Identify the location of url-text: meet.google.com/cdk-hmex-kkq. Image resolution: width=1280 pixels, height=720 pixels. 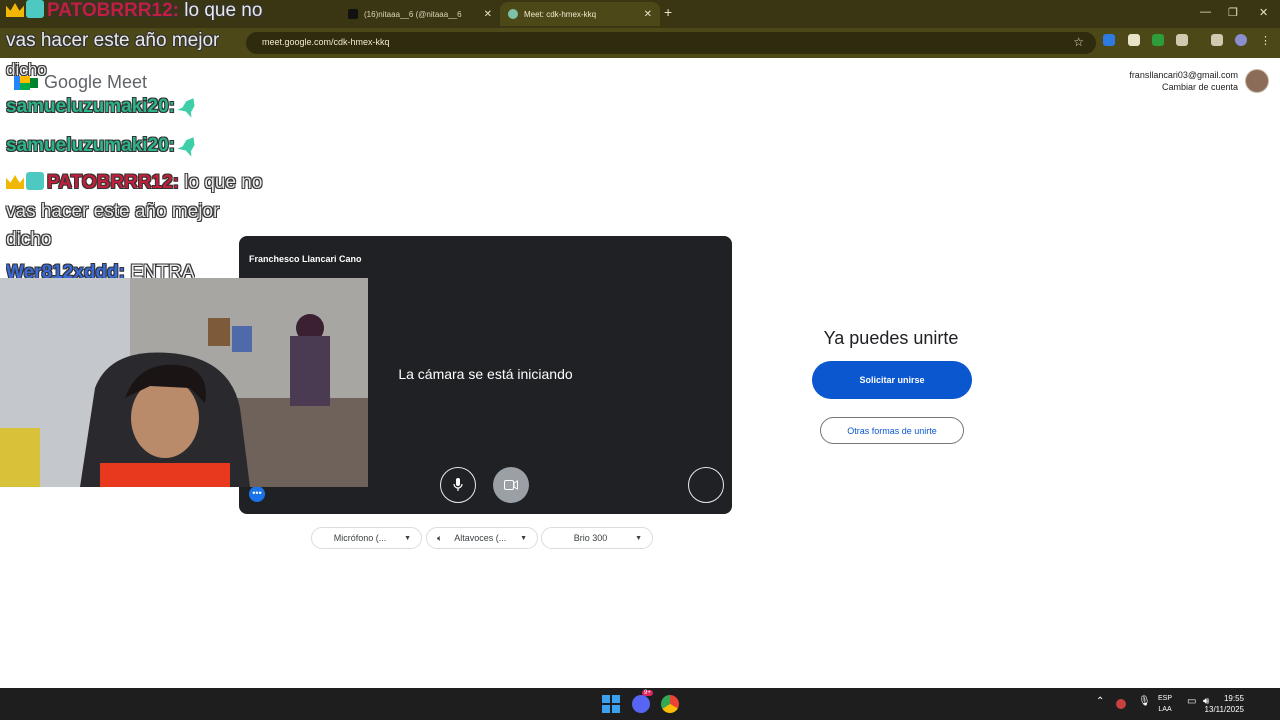
(326, 42).